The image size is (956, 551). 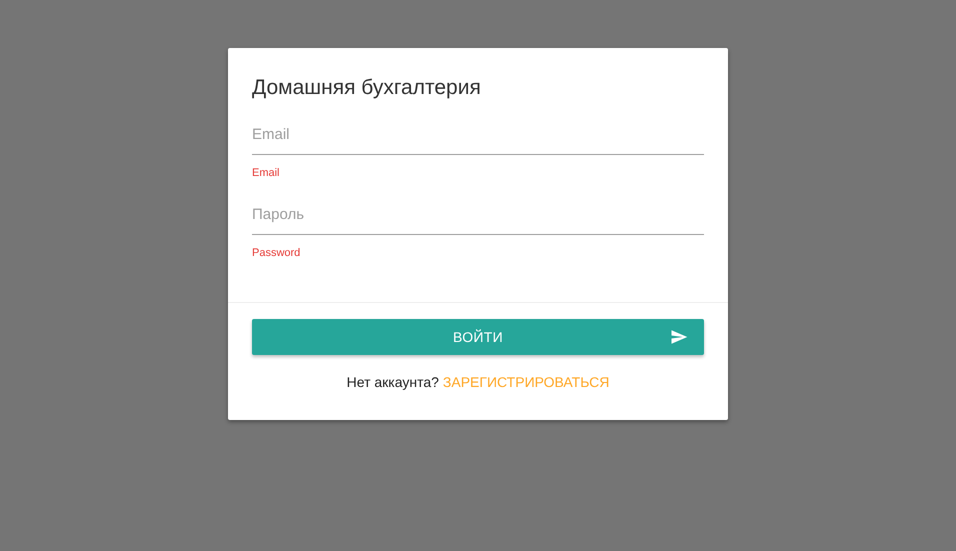 What do you see at coordinates (526, 382) in the screenshot?
I see `register-link: ЗАРЕГИСТРИРОВАТЬСЯ` at bounding box center [526, 382].